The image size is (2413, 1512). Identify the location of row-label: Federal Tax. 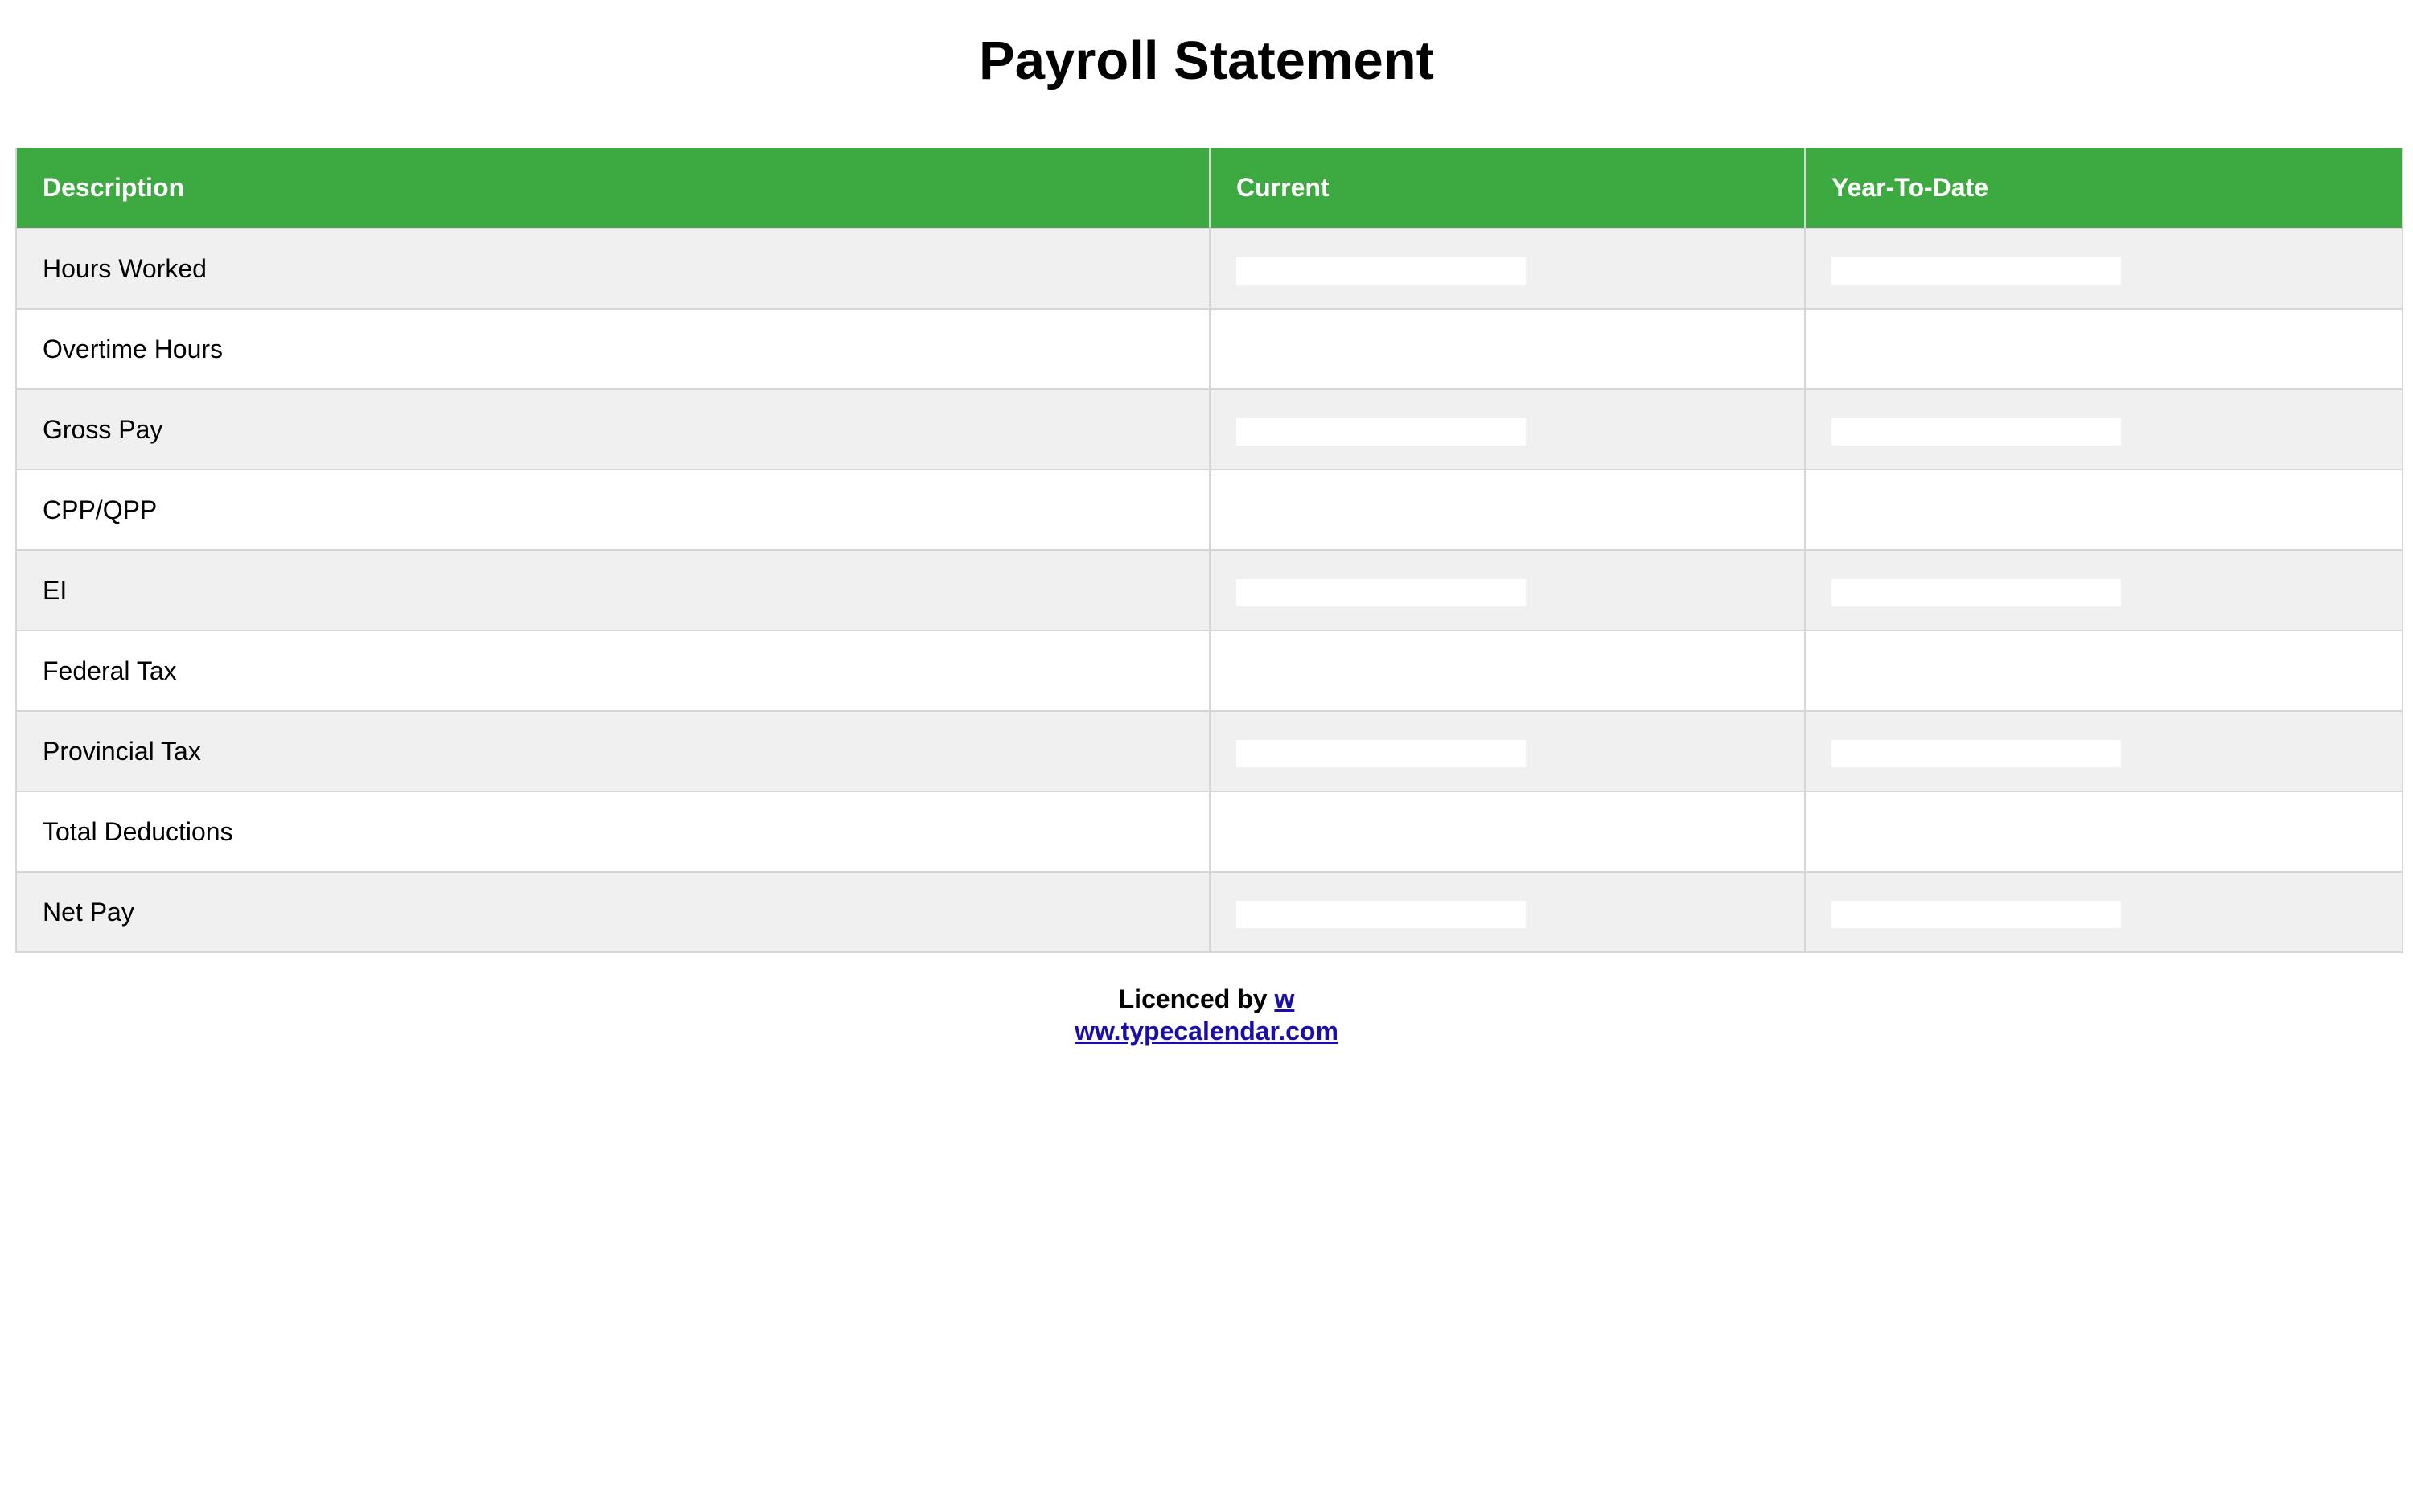
(613, 671).